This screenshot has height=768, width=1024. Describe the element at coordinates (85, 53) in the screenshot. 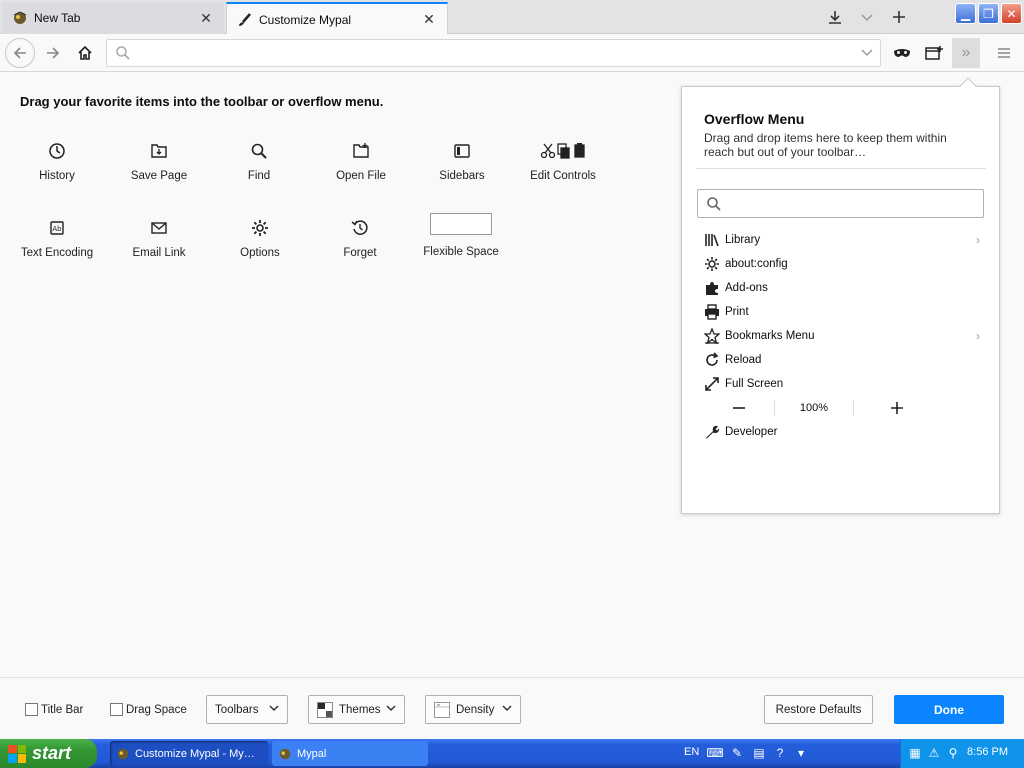

I see `home-button` at that location.